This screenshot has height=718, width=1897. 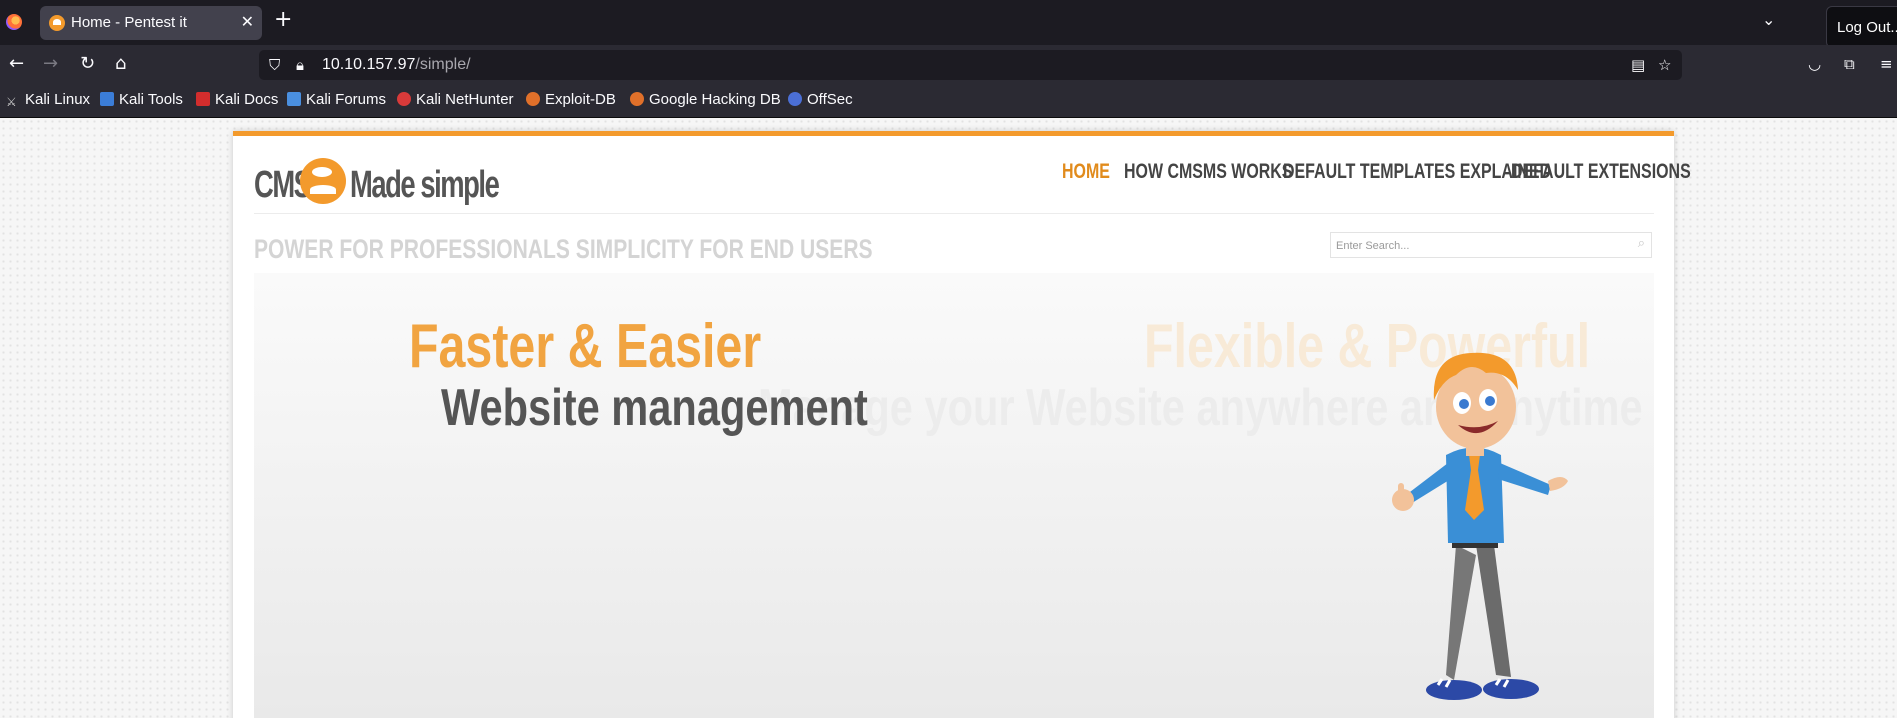 I want to click on bookmark-kali-tools: Kali Tools, so click(x=141, y=101).